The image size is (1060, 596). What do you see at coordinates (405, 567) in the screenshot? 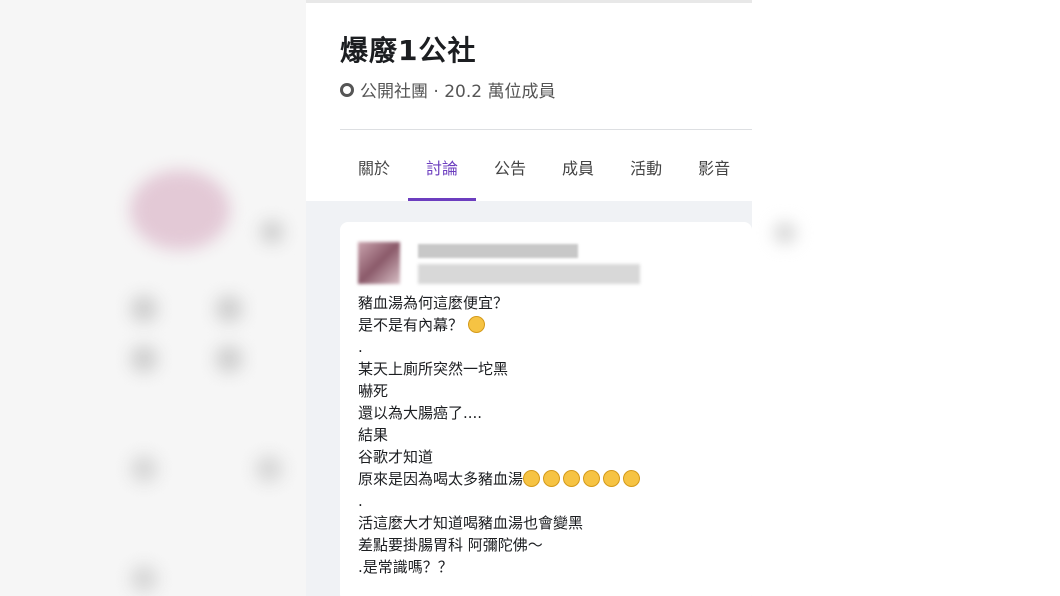
I see `post-line: .是常識嗎？？` at bounding box center [405, 567].